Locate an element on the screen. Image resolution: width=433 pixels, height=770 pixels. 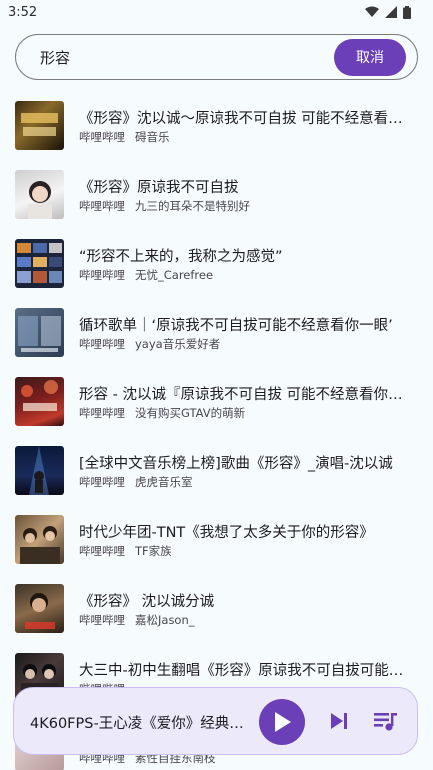
item-uploader: 没有购买GTAV的萌新 is located at coordinates (190, 413).